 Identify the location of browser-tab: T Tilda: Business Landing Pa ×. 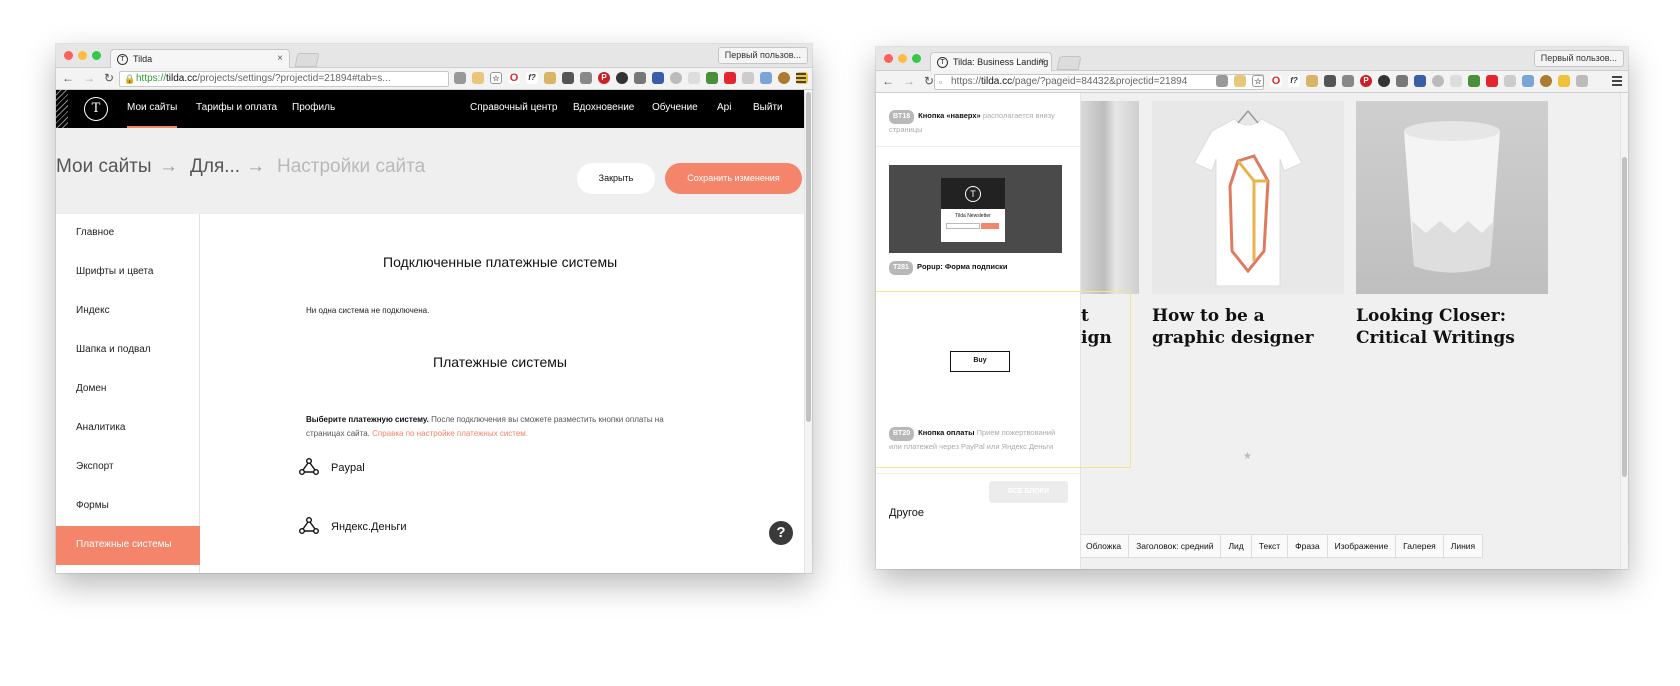
(991, 61).